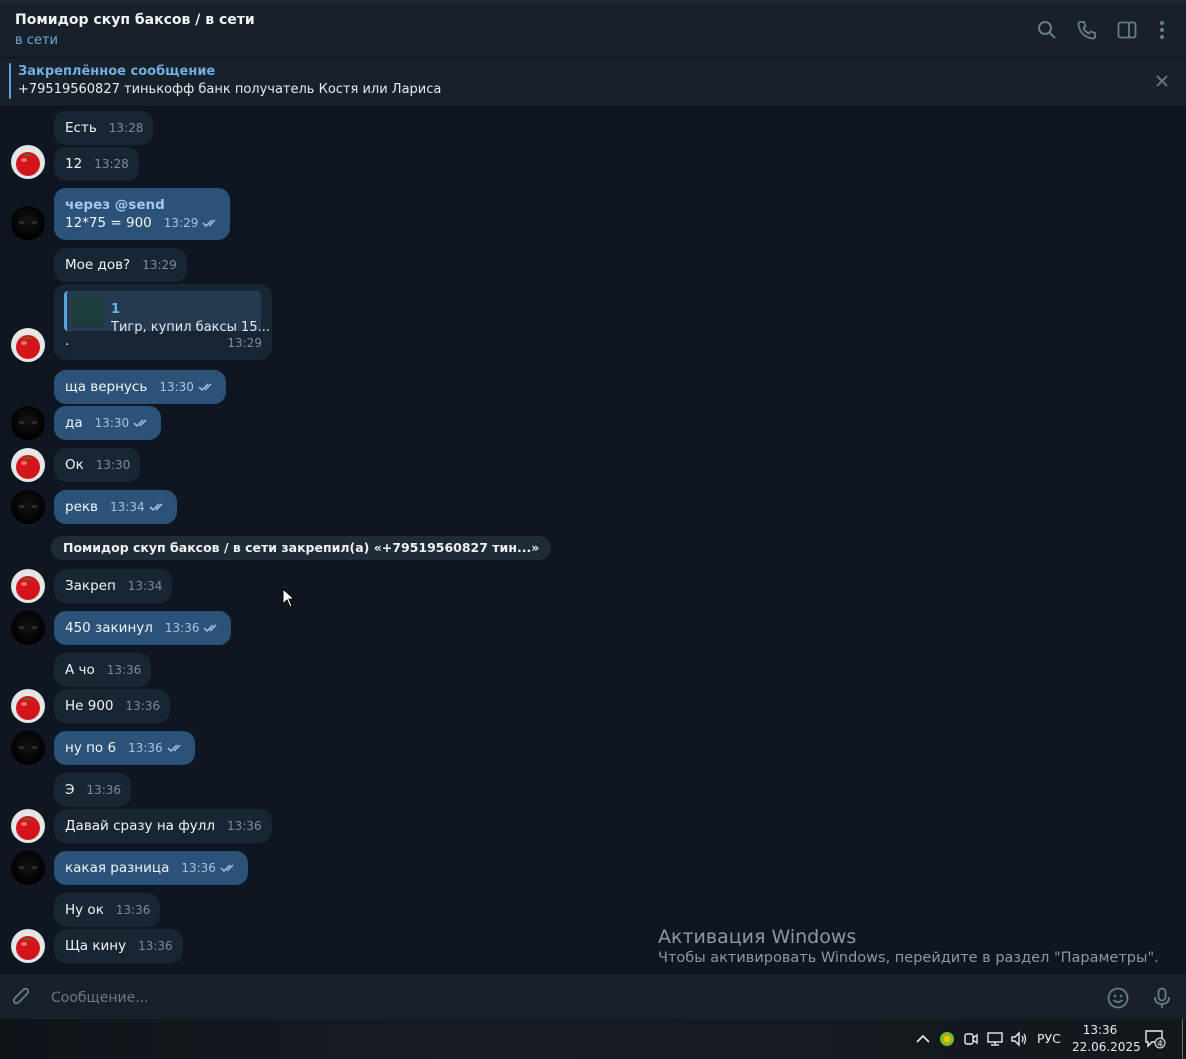  What do you see at coordinates (107, 910) in the screenshot?
I see `message-bubble: Ну ок 13:36` at bounding box center [107, 910].